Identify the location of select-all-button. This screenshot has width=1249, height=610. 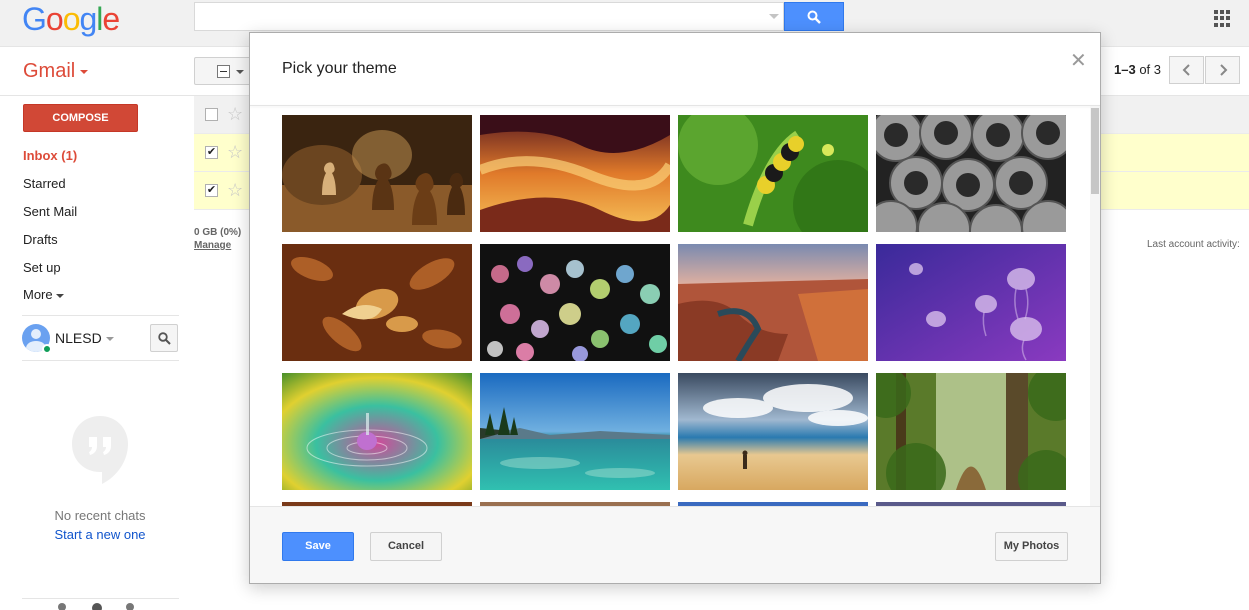
(223, 71).